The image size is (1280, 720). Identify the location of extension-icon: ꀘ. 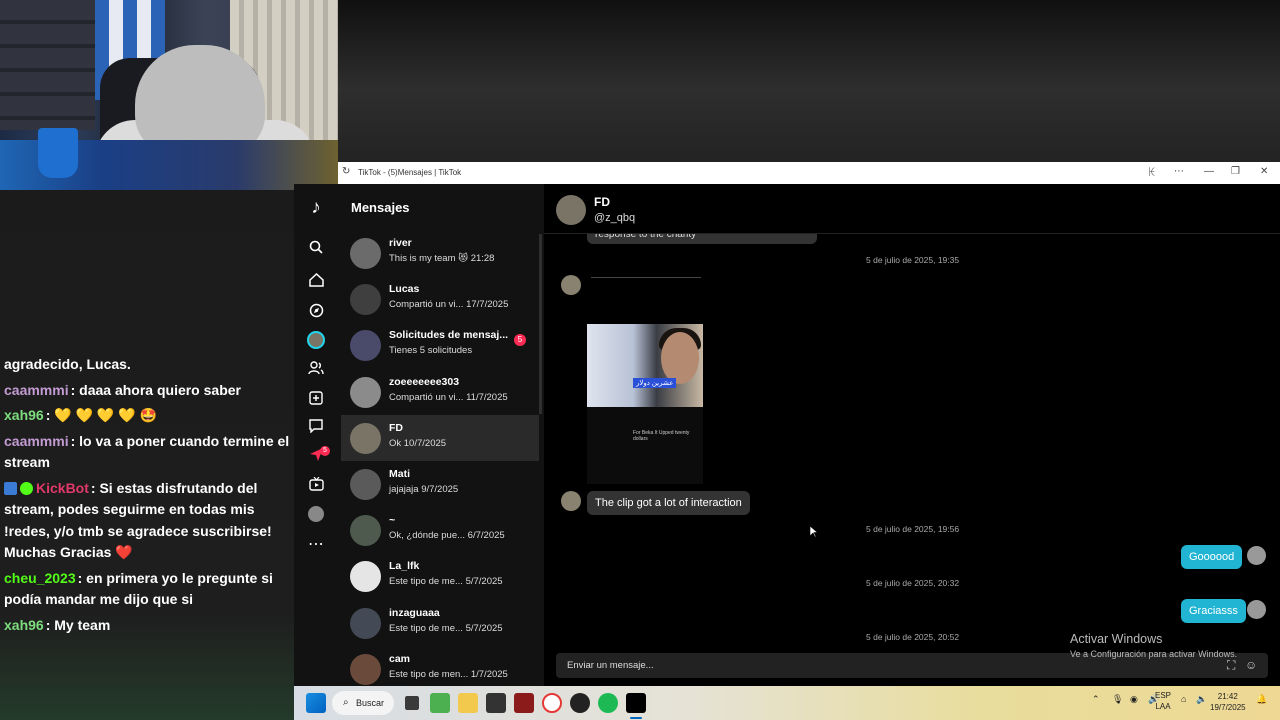
(1152, 172).